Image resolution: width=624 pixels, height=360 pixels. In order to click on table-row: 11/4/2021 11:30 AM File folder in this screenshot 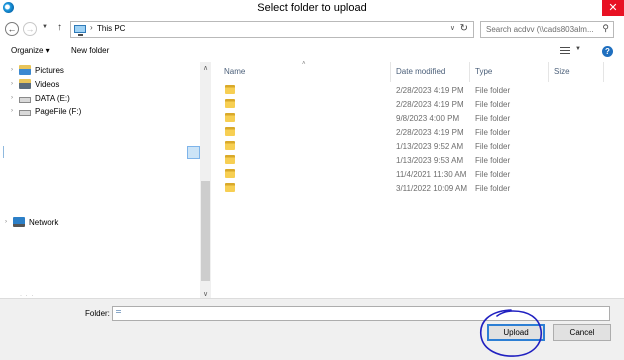, I will do `click(418, 174)`.